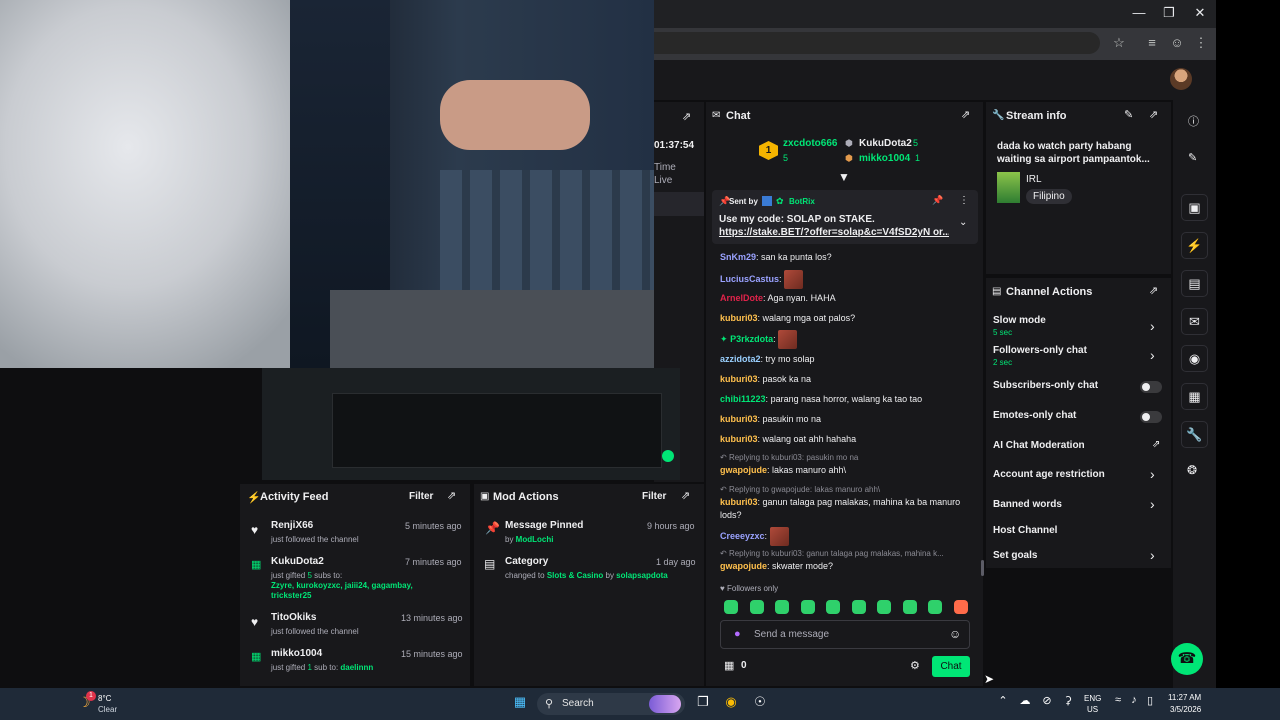 Image resolution: width=1280 pixels, height=720 pixels. I want to click on edit-icon: ✎, so click(1128, 114).